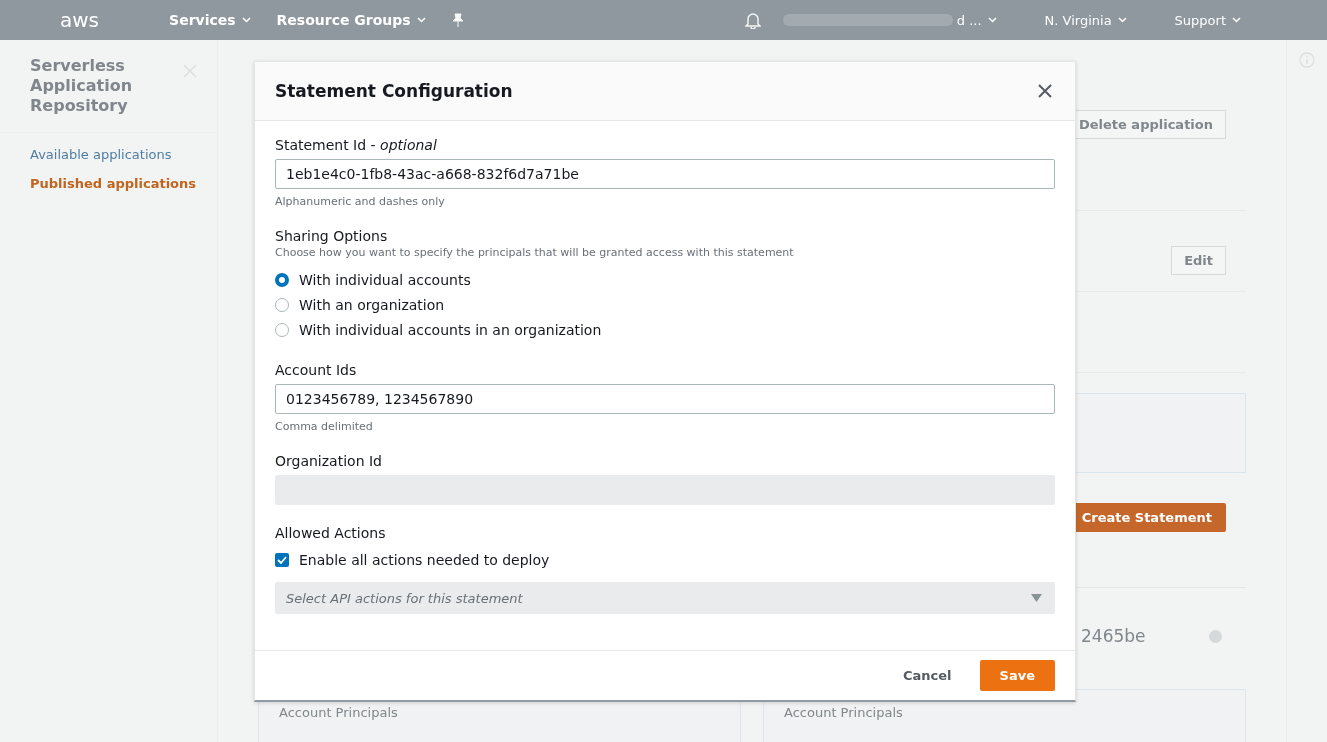 The height and width of the screenshot is (742, 1327). I want to click on statement-id-text: 2465be, so click(1113, 636).